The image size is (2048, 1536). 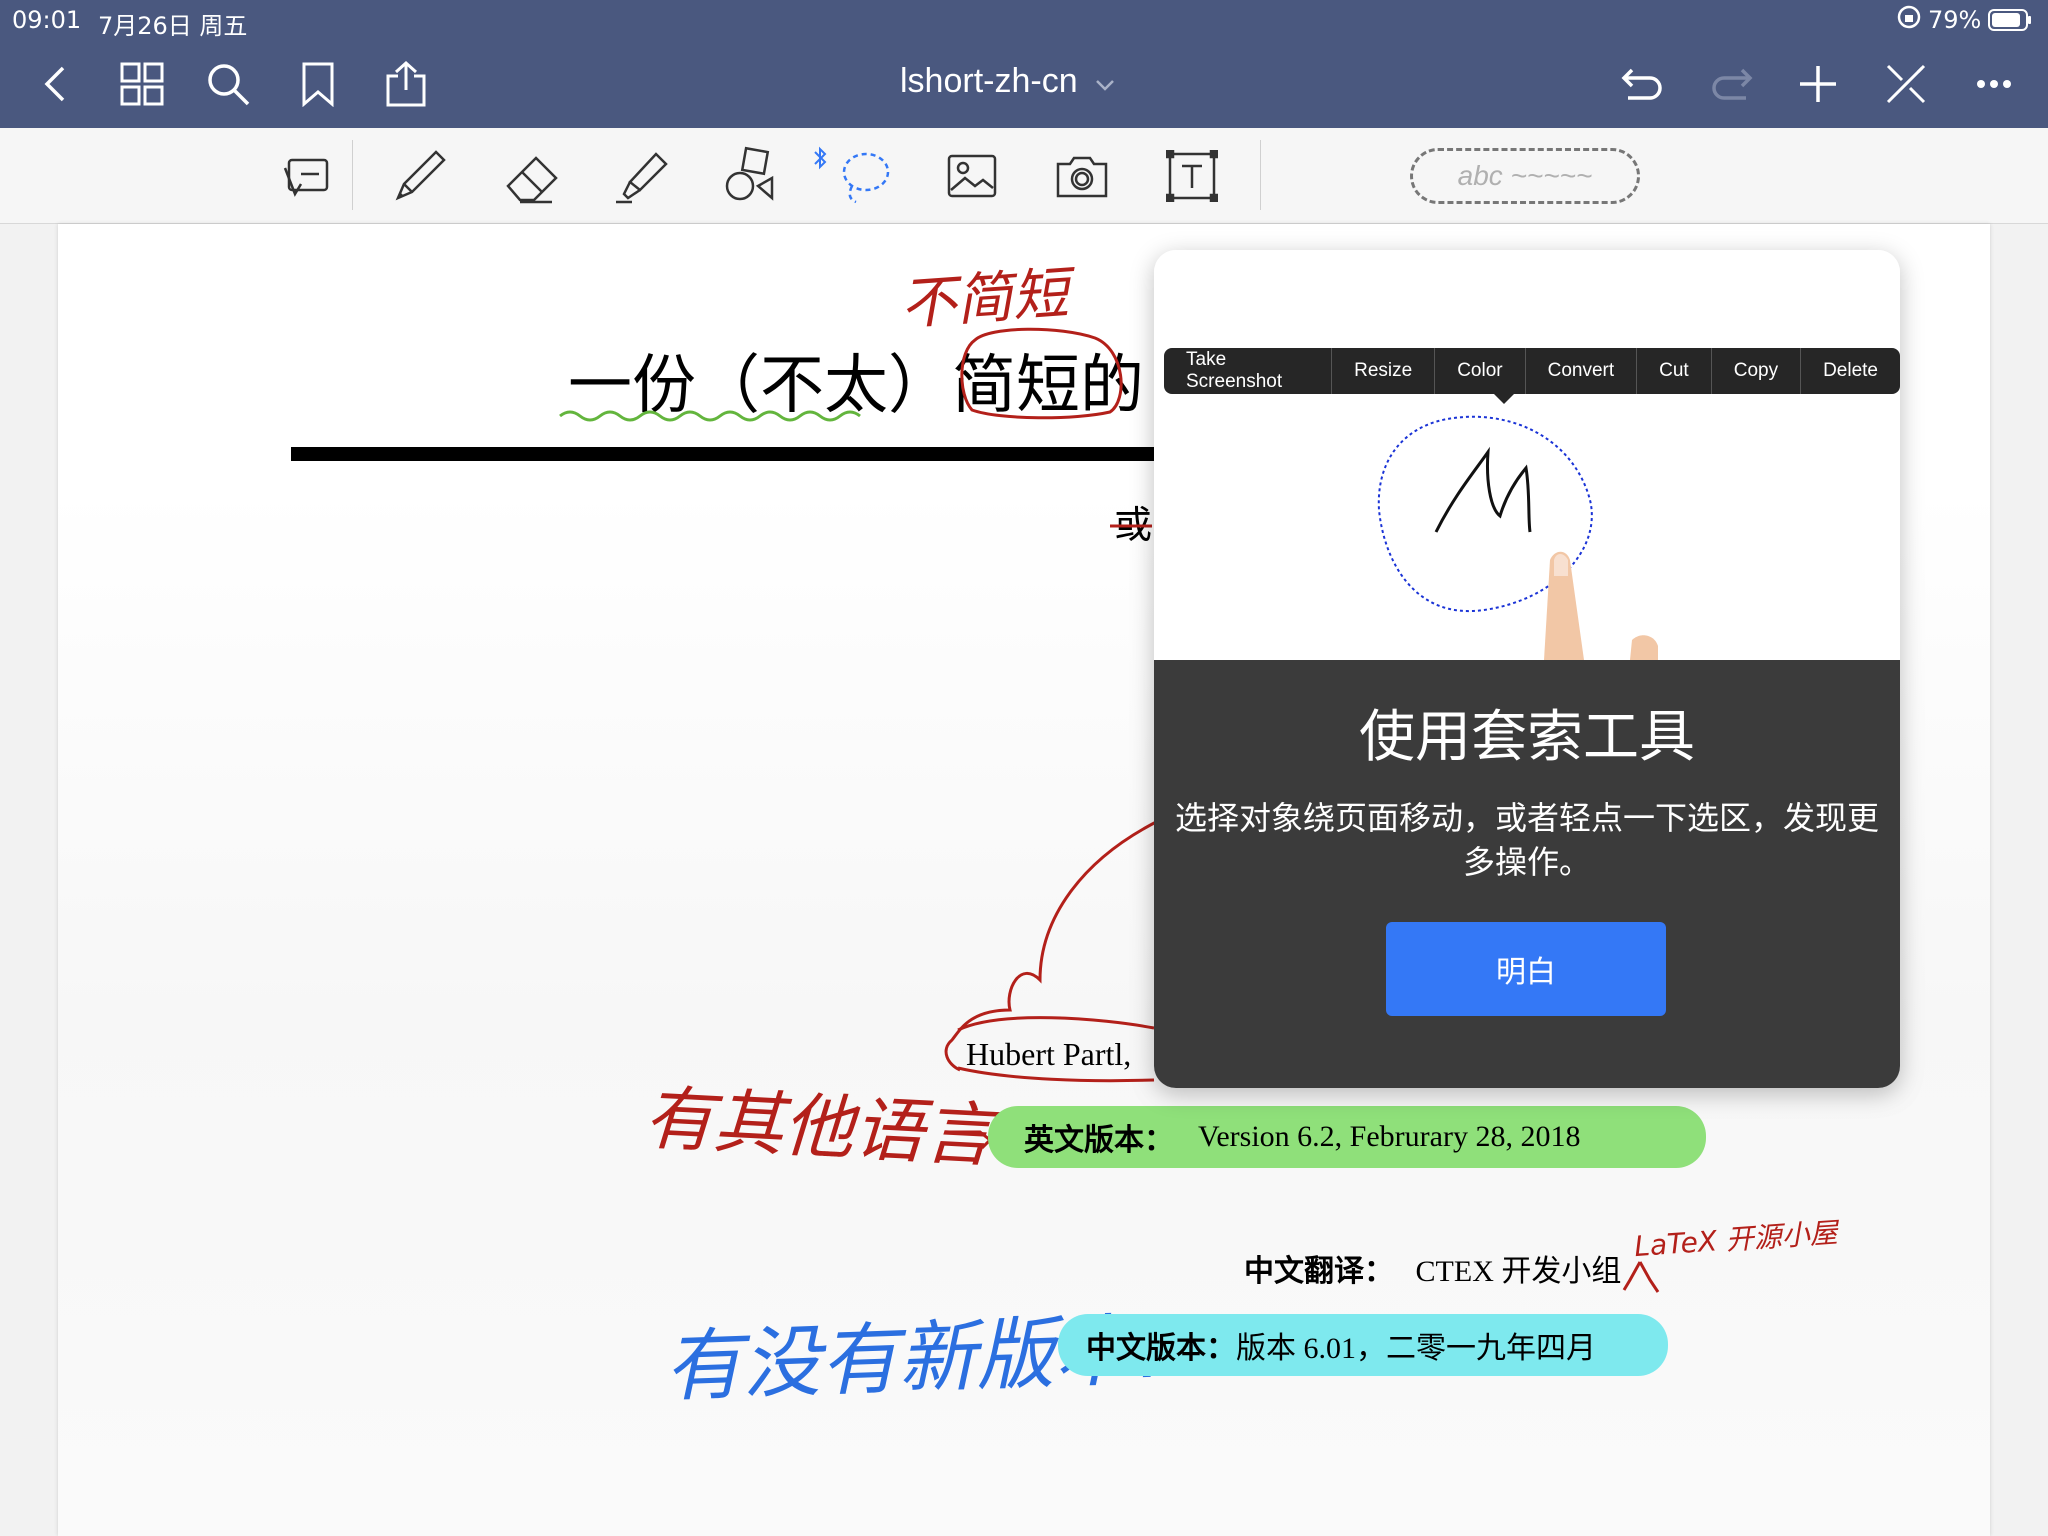 I want to click on translation-value: CTEX 开发小组, so click(x=1518, y=1271).